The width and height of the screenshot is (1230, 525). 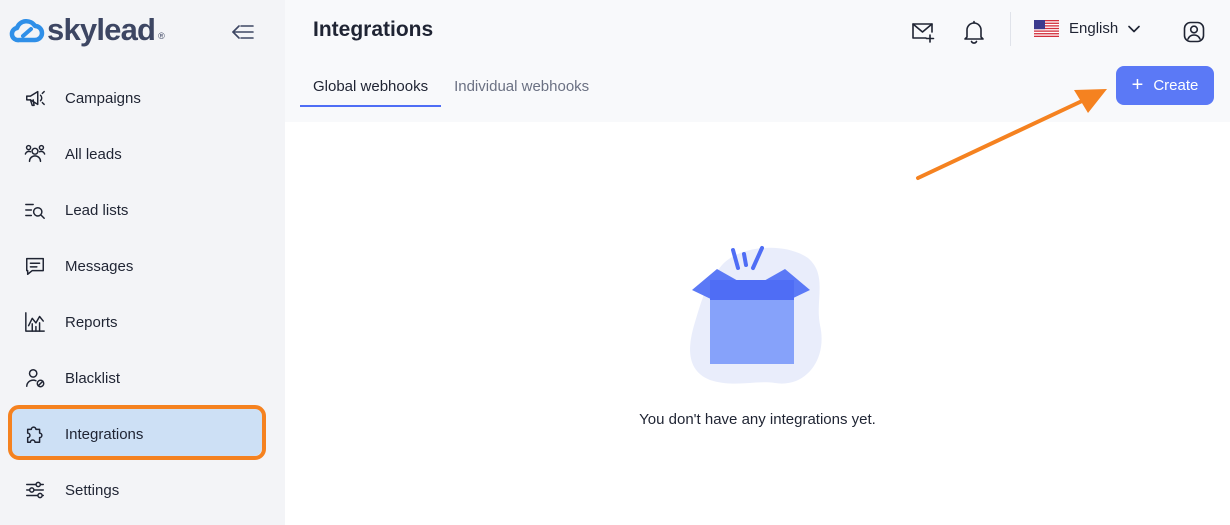 What do you see at coordinates (1094, 28) in the screenshot?
I see `language-label: English` at bounding box center [1094, 28].